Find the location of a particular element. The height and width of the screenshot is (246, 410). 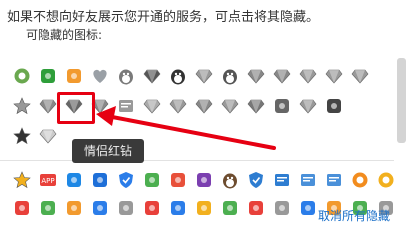

shield-icon is located at coordinates (126, 180).